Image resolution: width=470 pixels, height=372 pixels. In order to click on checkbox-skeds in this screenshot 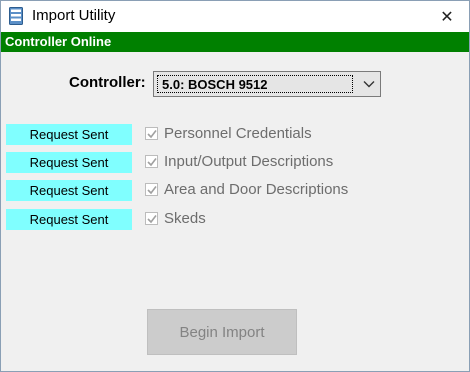, I will do `click(151, 218)`.